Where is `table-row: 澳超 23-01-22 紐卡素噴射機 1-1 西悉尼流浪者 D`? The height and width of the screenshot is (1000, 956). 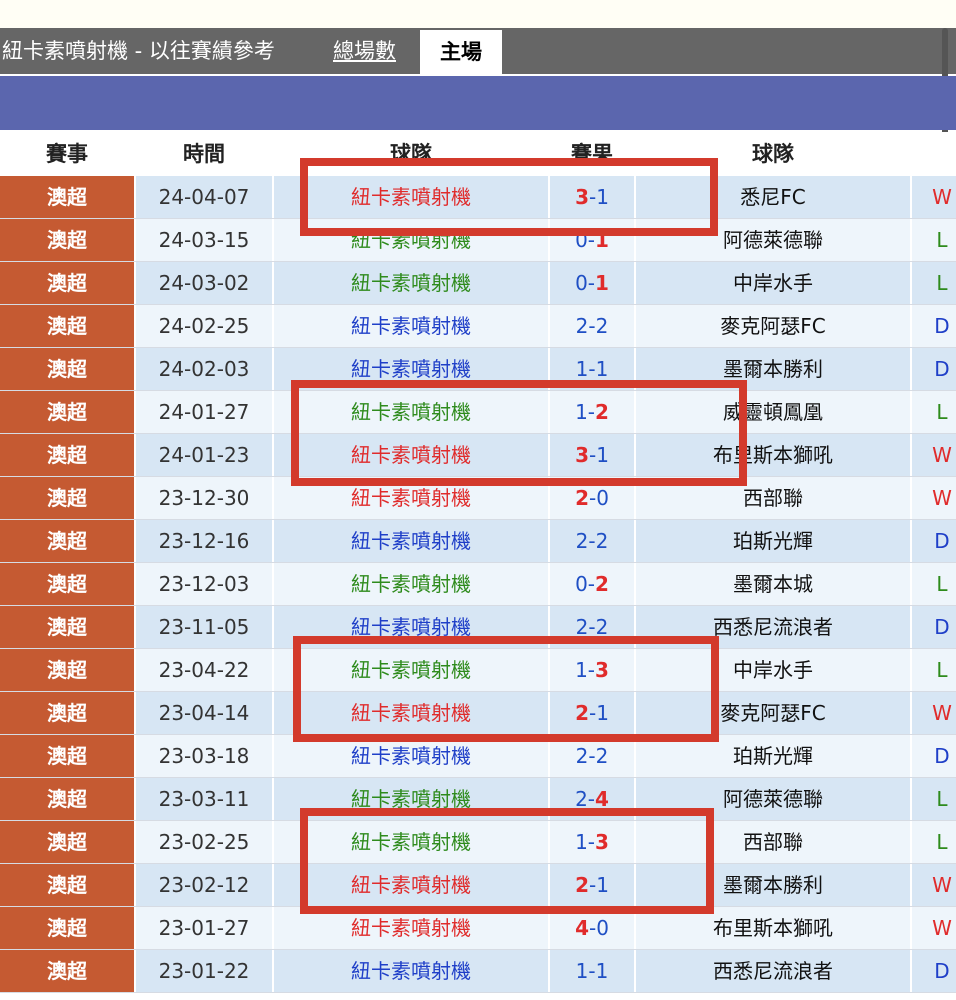
table-row: 澳超 23-01-22 紐卡素噴射機 1-1 西悉尼流浪者 D is located at coordinates (478, 971).